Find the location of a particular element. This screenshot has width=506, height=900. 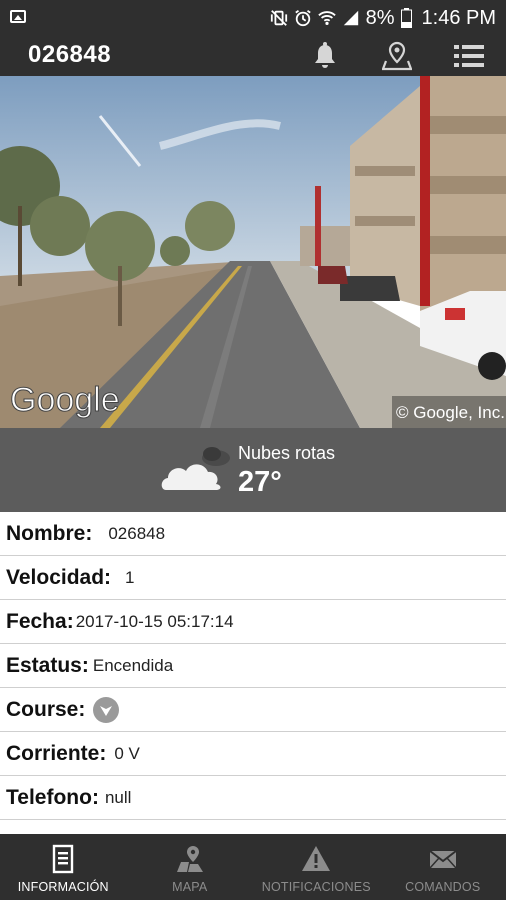

menu-button is located at coordinates (469, 56).